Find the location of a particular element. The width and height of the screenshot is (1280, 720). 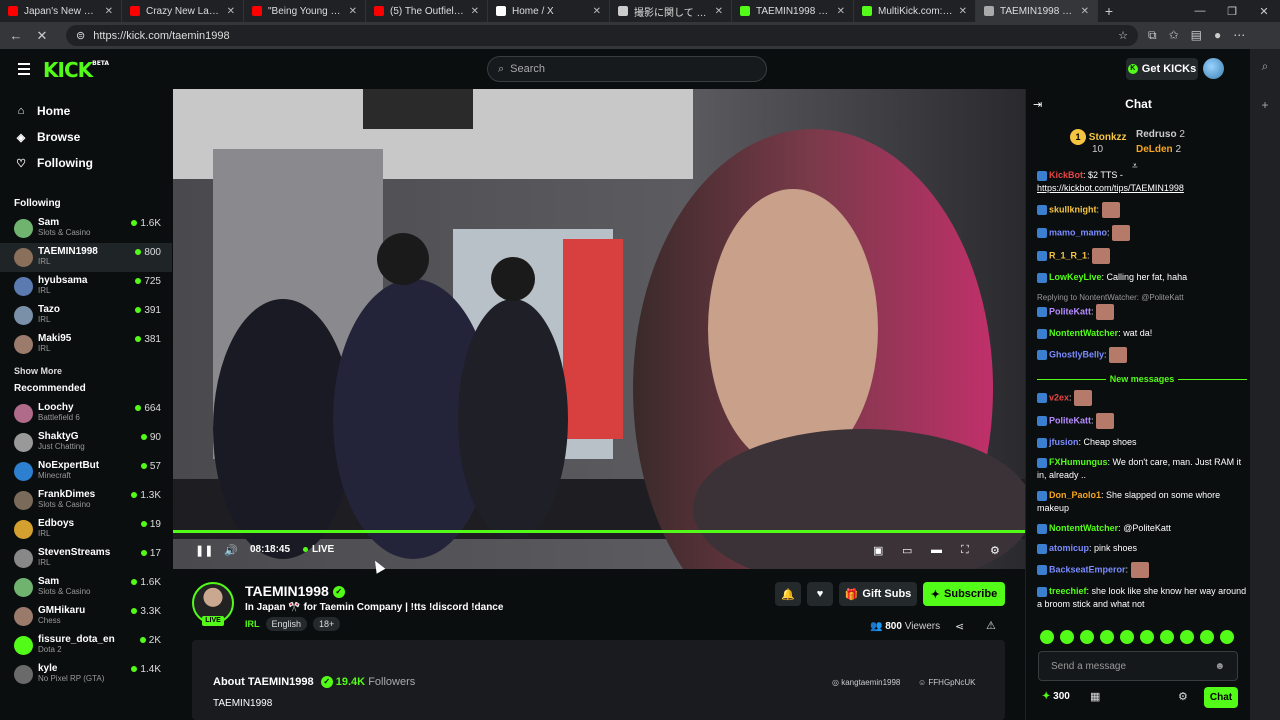

browser-tab: Crazy New Law in Japa ✕ is located at coordinates (183, 11).